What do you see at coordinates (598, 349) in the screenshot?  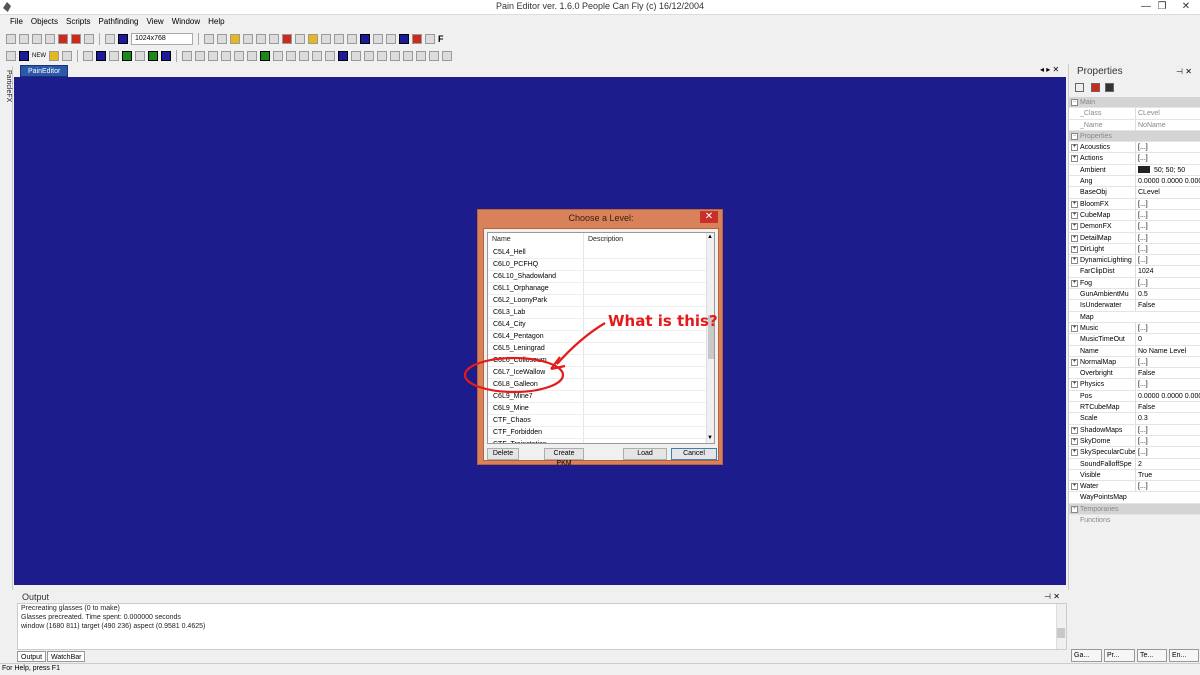 I see `level-list-item: C6L5_Leningrad` at bounding box center [598, 349].